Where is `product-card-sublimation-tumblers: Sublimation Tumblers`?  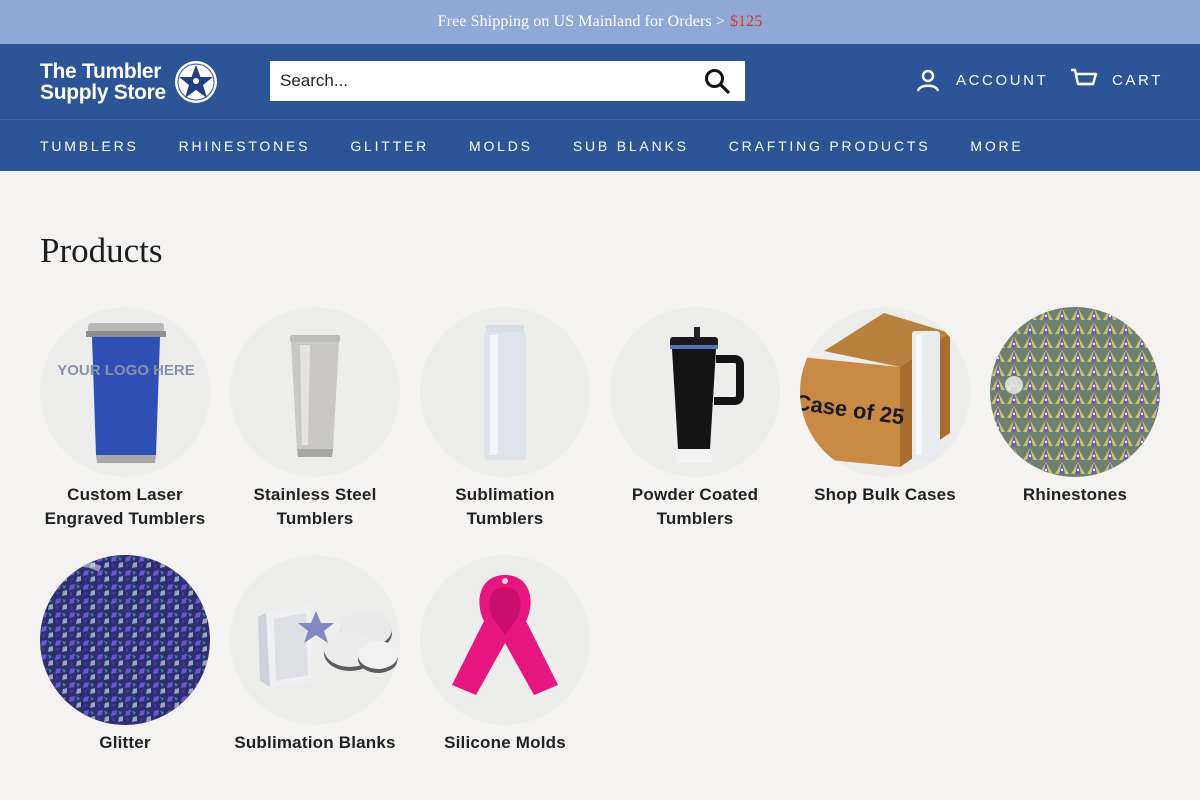 product-card-sublimation-tumblers: Sublimation Tumblers is located at coordinates (505, 419).